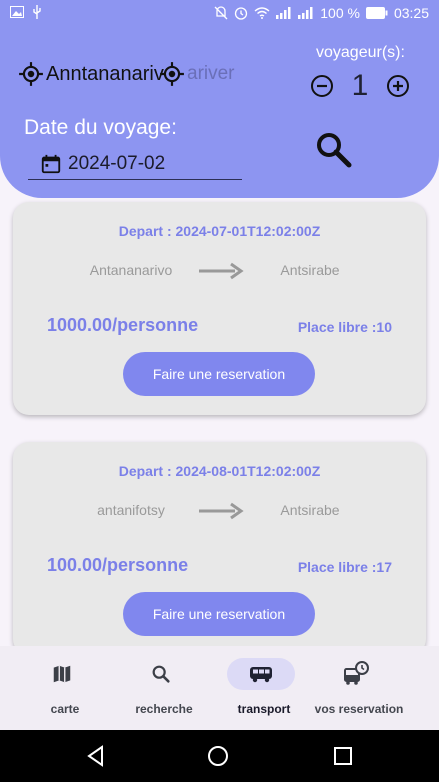  I want to click on trip-price: 1000.00/personne, so click(123, 325).